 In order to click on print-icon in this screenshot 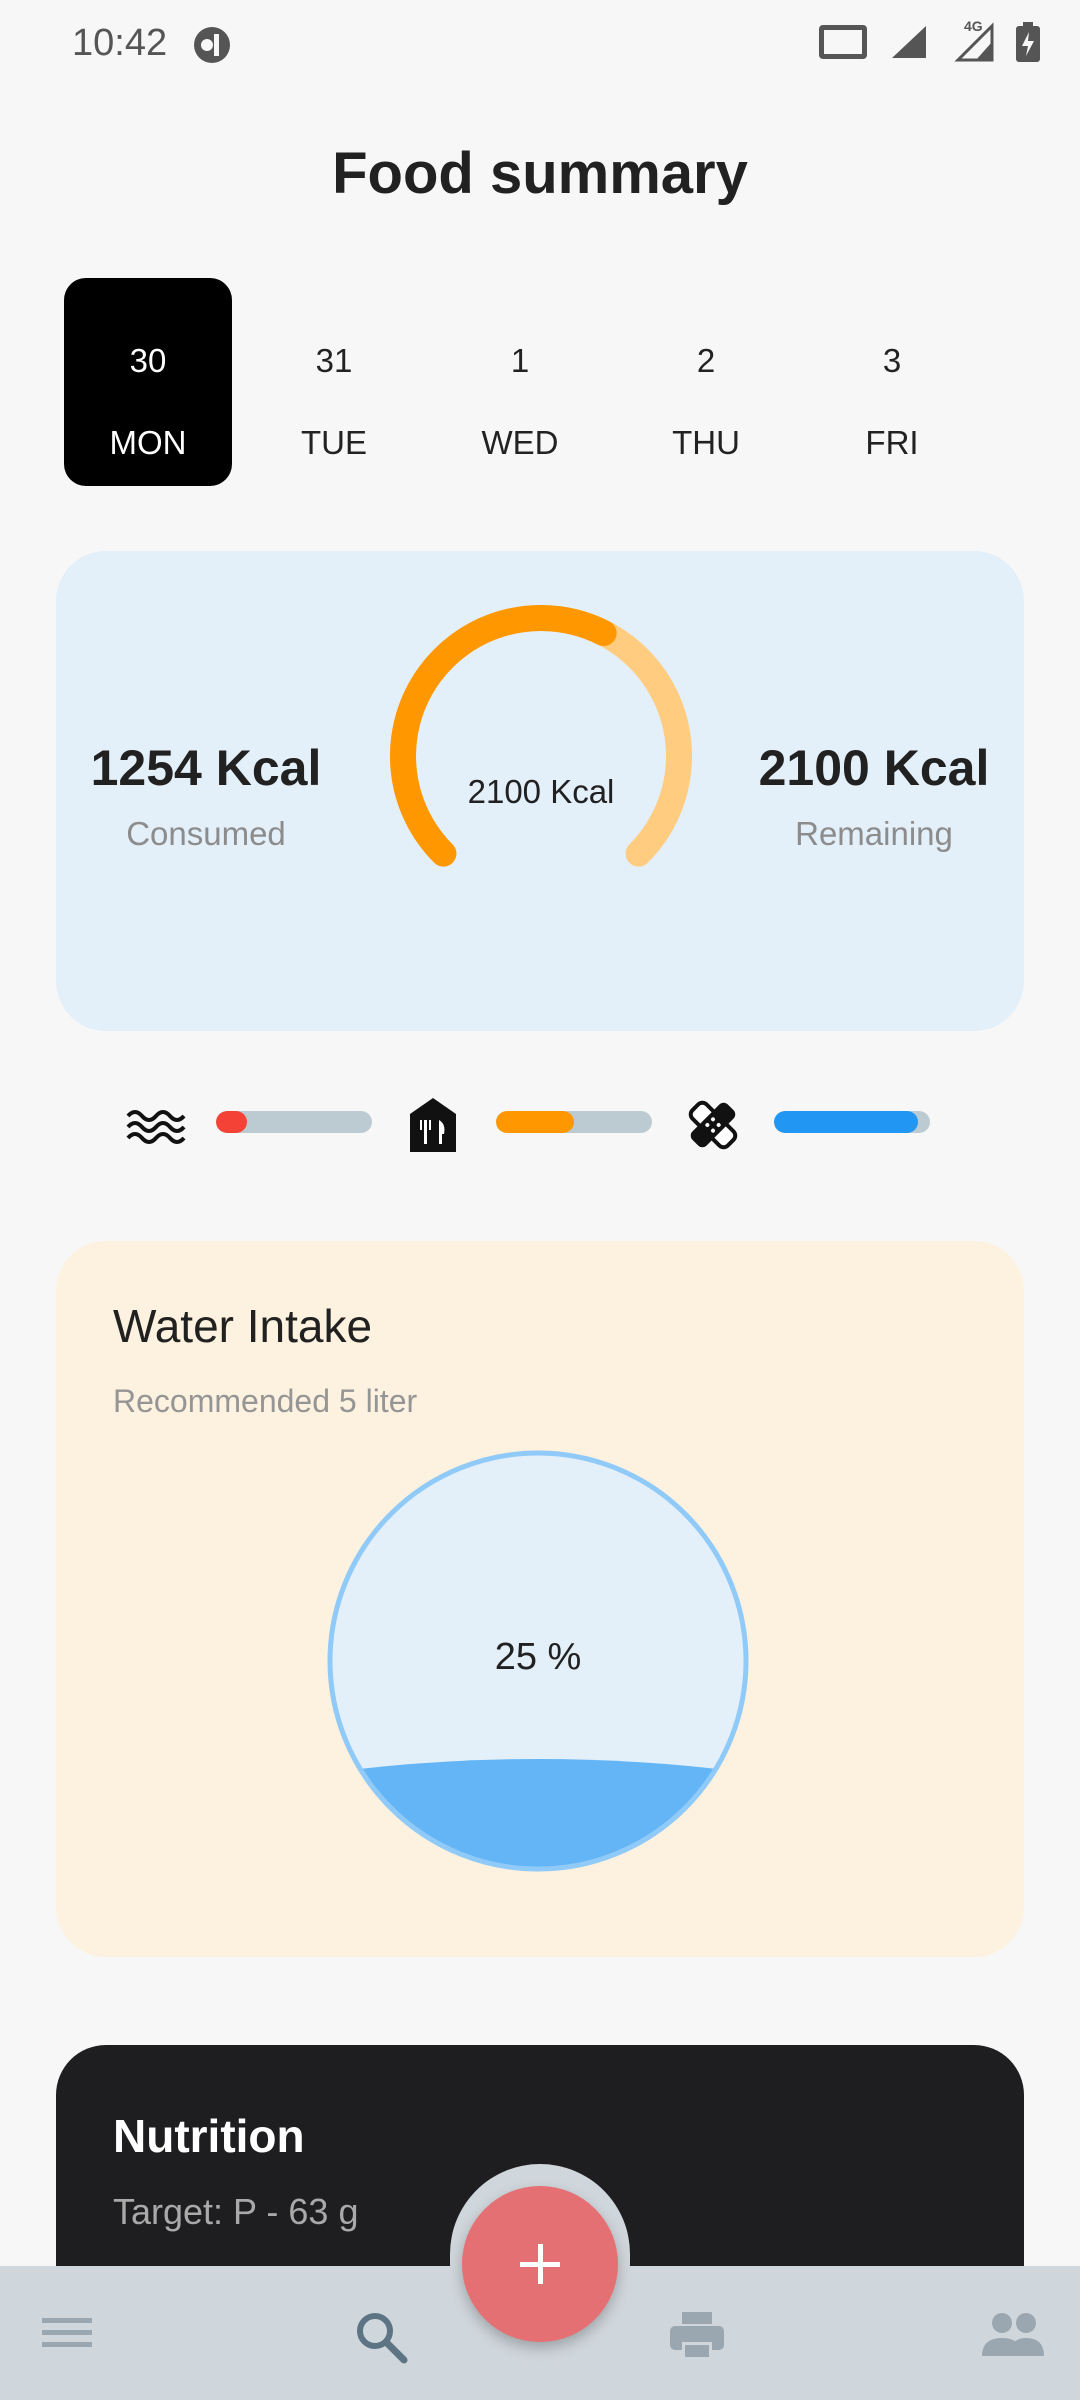, I will do `click(697, 2336)`.